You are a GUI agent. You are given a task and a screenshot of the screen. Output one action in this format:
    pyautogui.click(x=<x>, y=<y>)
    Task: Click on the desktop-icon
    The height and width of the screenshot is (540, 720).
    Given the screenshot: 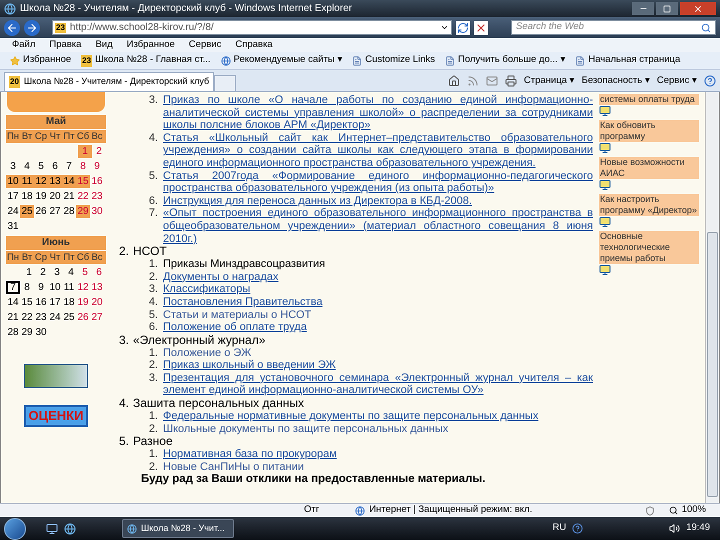 What is the action you would take?
    pyautogui.click(x=52, y=528)
    